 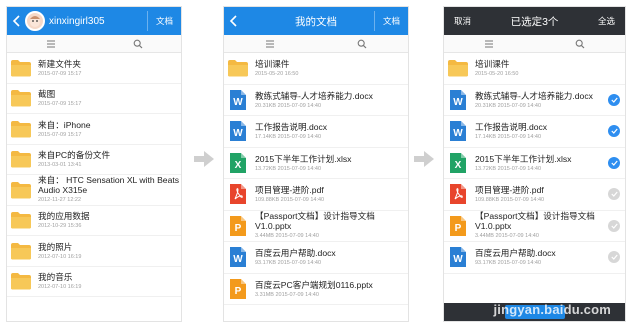 I want to click on item-meta: 培训课件 2015-05-20 16:50, so click(x=331, y=68).